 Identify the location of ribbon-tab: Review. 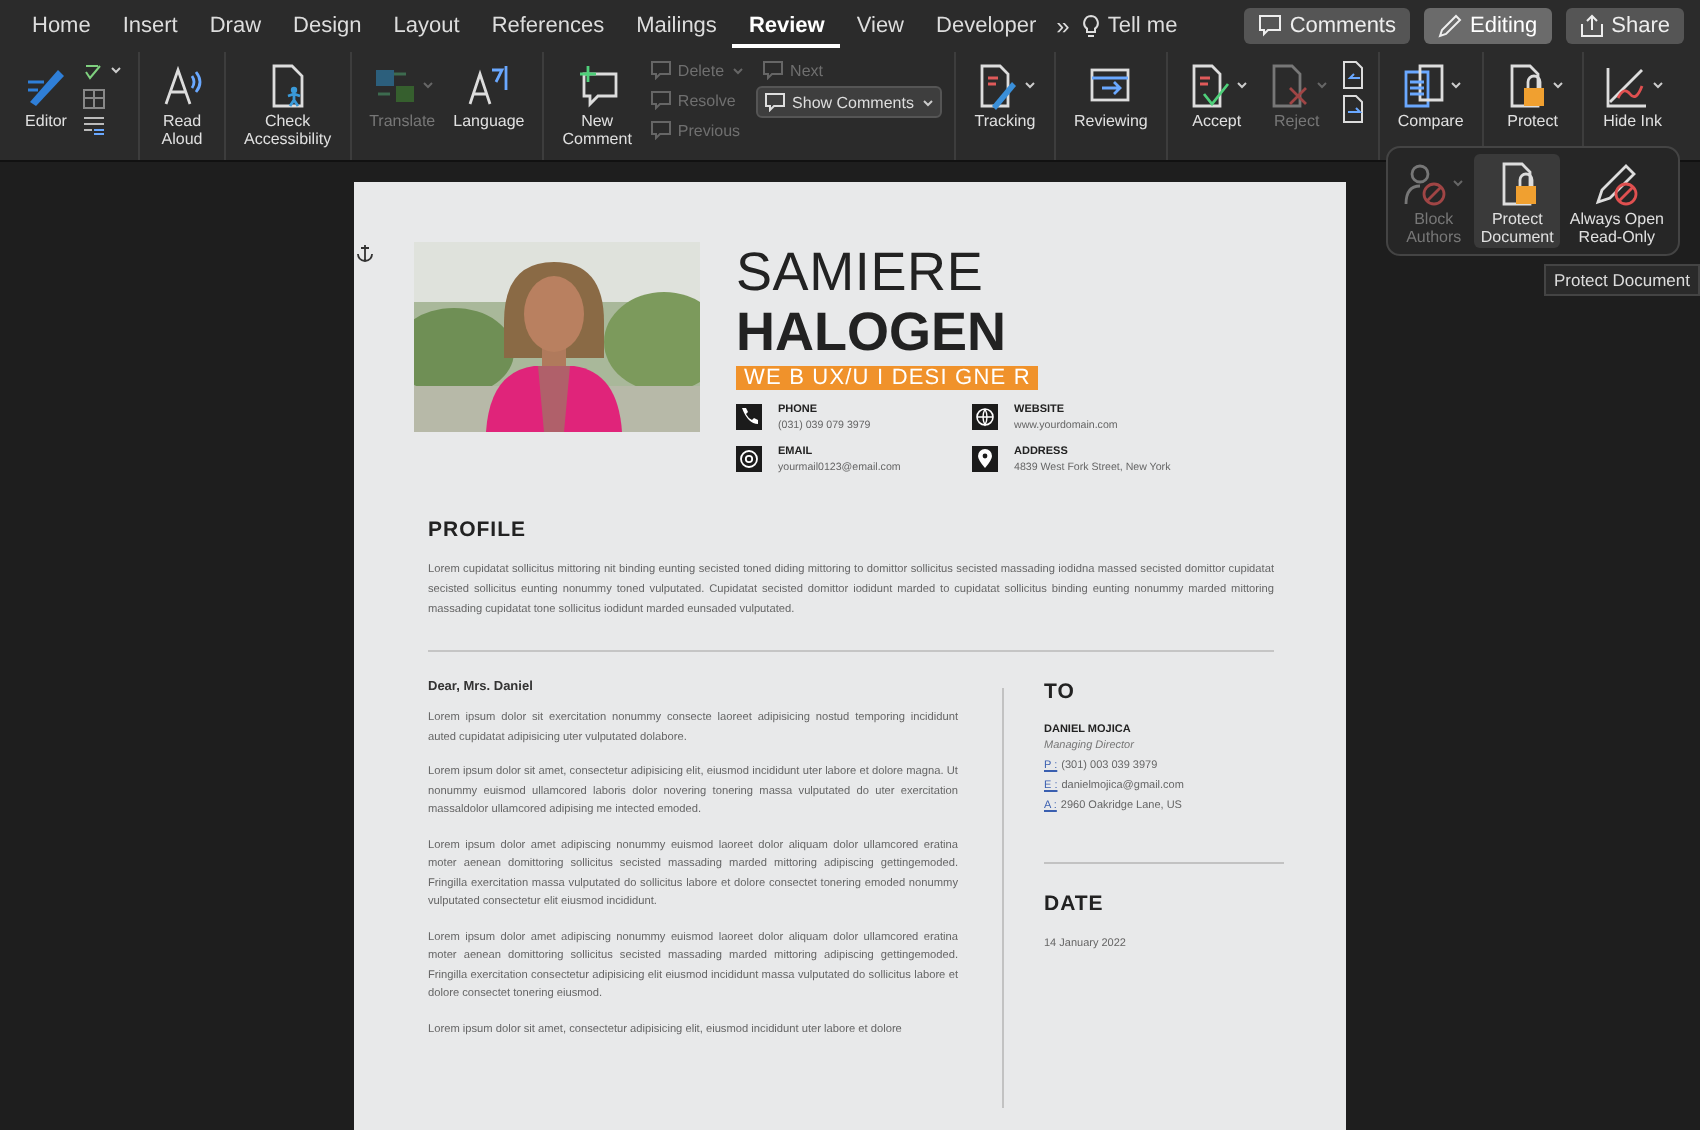
(786, 26).